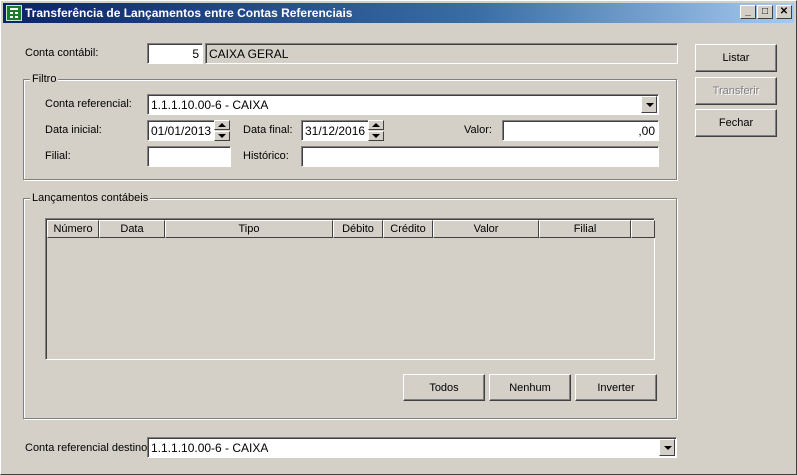  Describe the element at coordinates (189, 156) in the screenshot. I see `filial-input` at that location.